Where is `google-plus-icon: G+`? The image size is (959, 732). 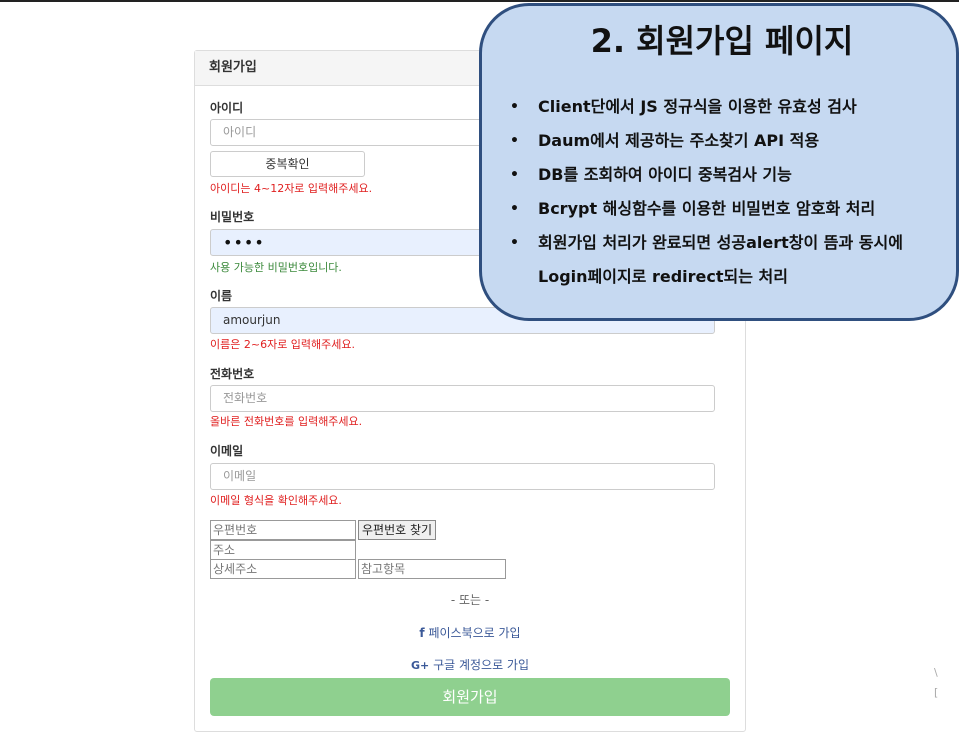
google-plus-icon: G+ is located at coordinates (420, 665).